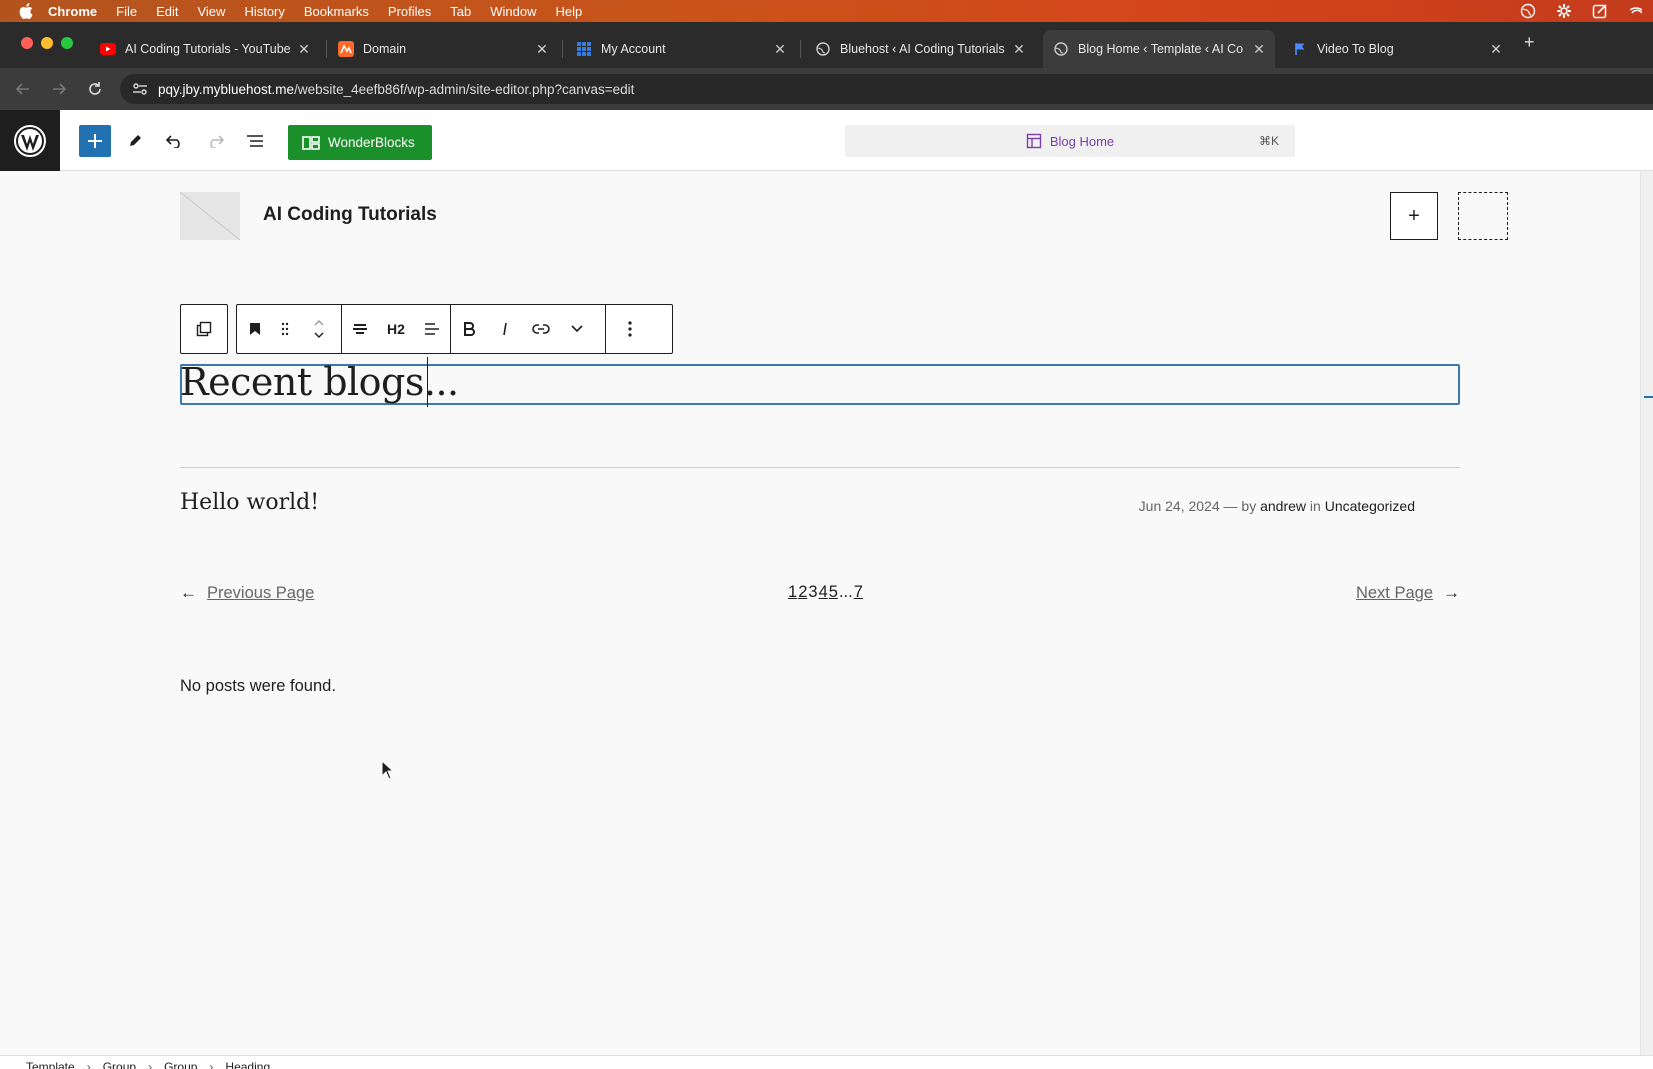 The image size is (1653, 1069). I want to click on next-page-link: Next Page →, so click(1408, 593).